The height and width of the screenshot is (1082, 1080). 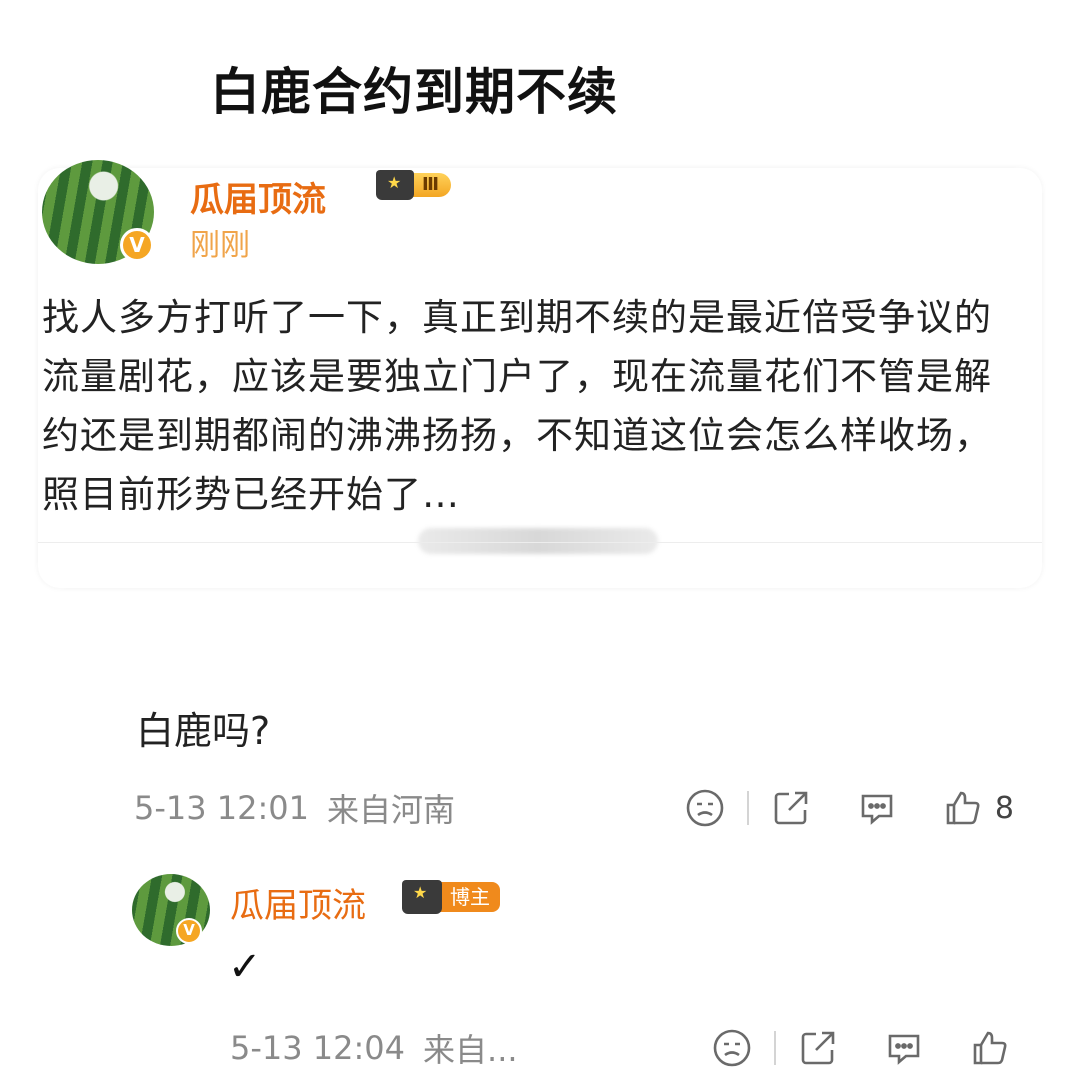 I want to click on comment-actions: 8, so click(x=849, y=808).